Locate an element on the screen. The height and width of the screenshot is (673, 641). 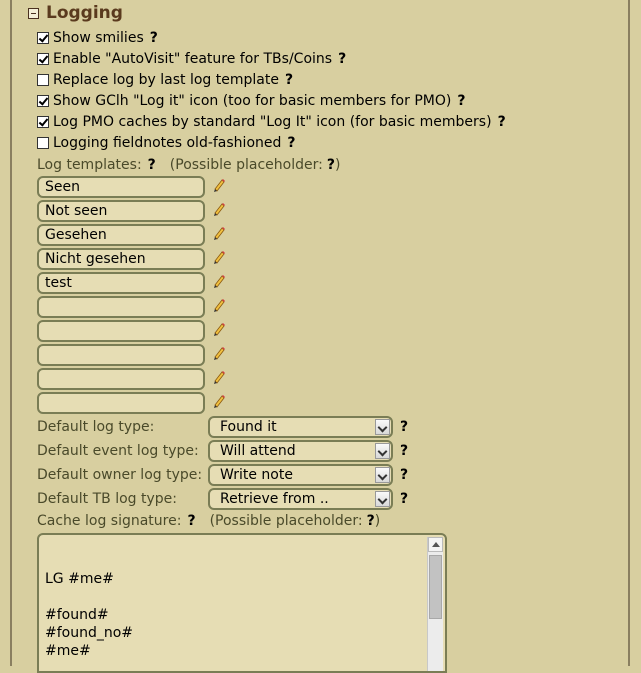
select-value: Retrieve from .. is located at coordinates (274, 499).